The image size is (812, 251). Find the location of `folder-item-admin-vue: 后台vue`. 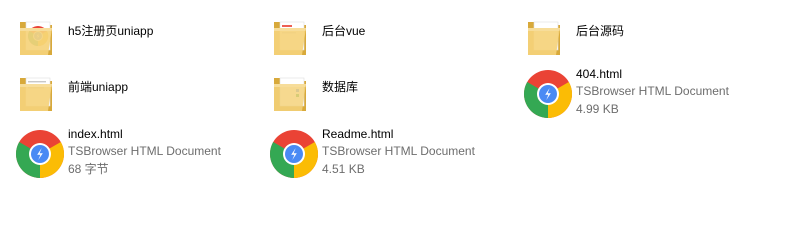

folder-item-admin-vue: 后台vue is located at coordinates (388, 36).